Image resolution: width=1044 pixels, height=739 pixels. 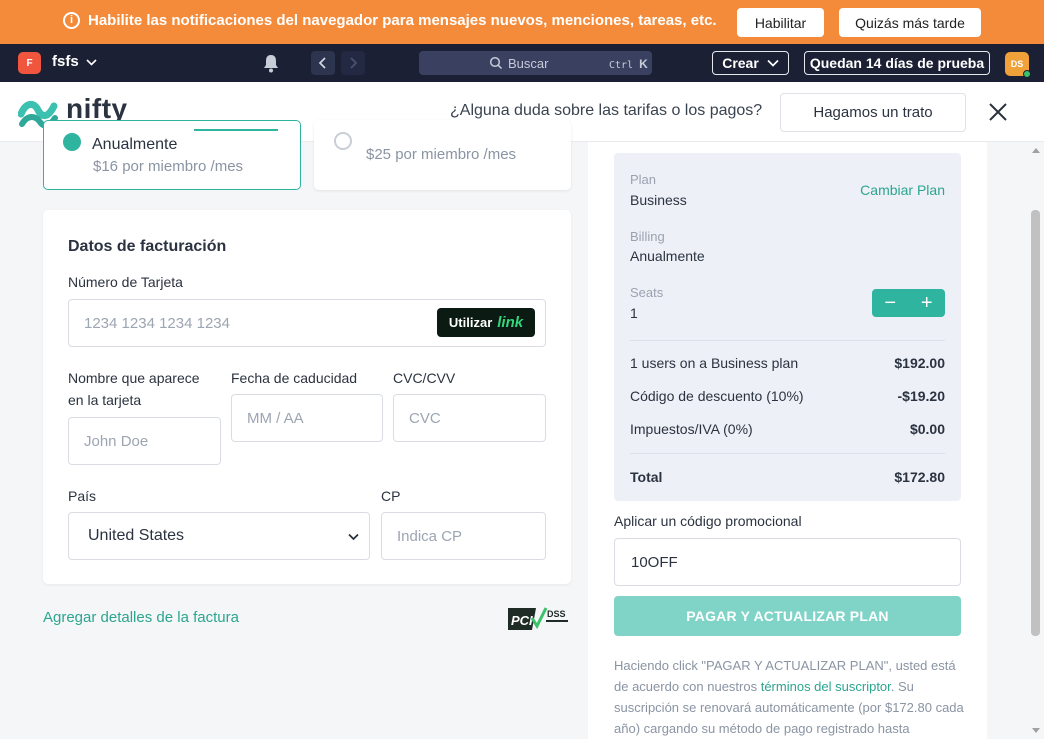 I want to click on seats-label: Seats, so click(x=647, y=292).